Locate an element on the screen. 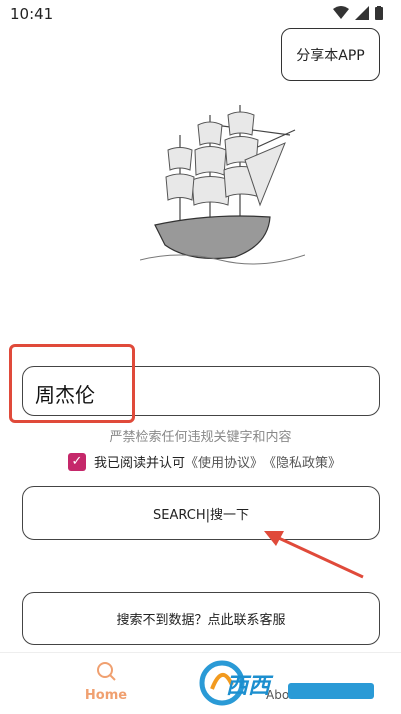 This screenshot has width=401, height=714. agreement-checkbox: ✓ is located at coordinates (77, 461).